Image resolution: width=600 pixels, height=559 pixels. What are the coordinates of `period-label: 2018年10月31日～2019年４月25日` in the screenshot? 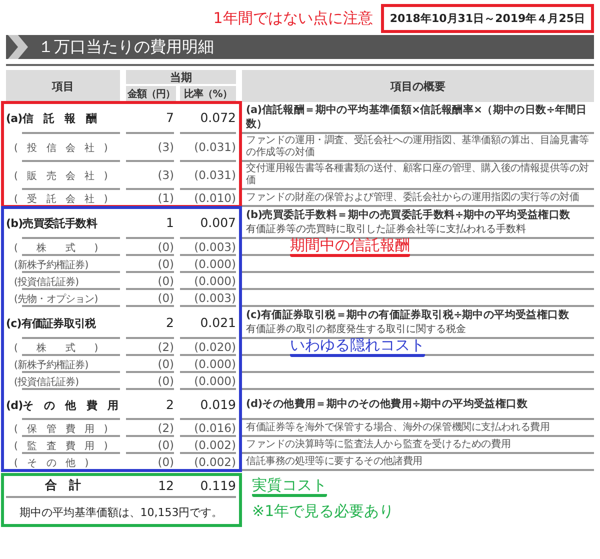 It's located at (487, 18).